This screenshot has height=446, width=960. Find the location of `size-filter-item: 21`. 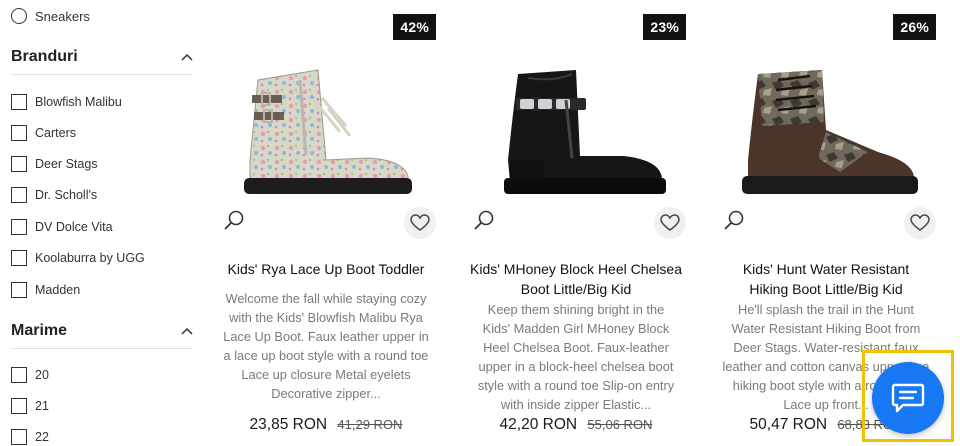

size-filter-item: 21 is located at coordinates (30, 406).